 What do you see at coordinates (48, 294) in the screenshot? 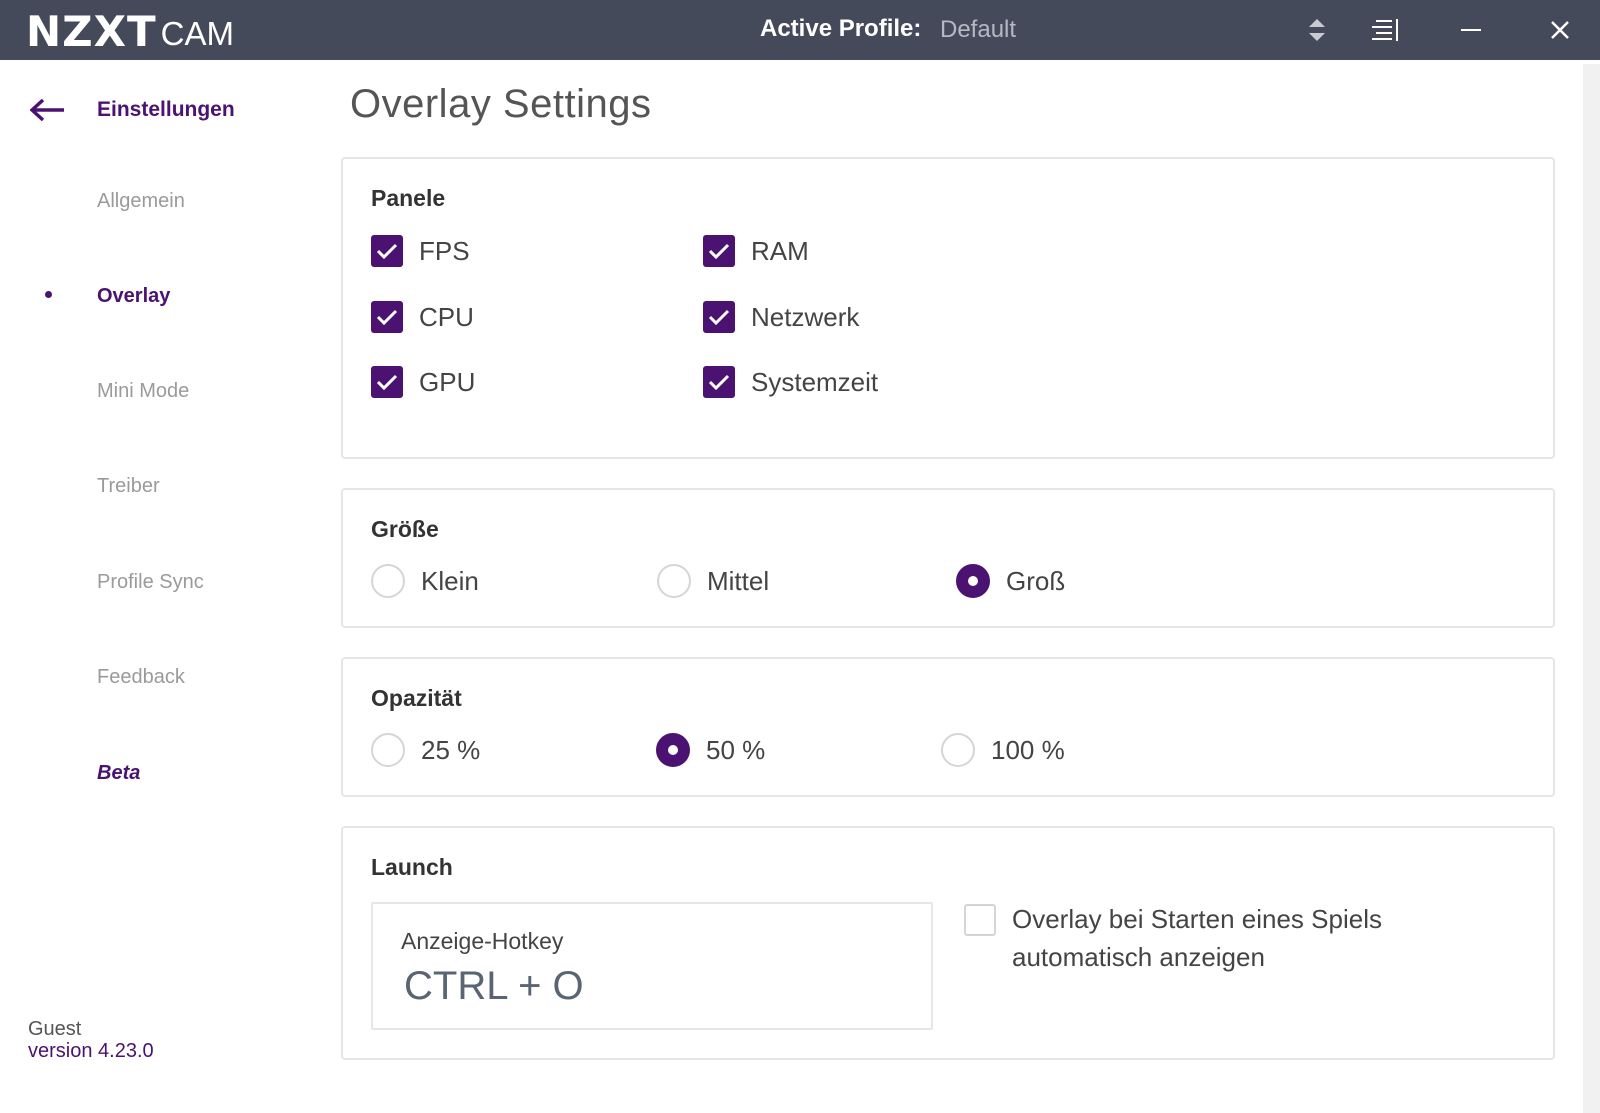
I see `active-indicator-dot` at bounding box center [48, 294].